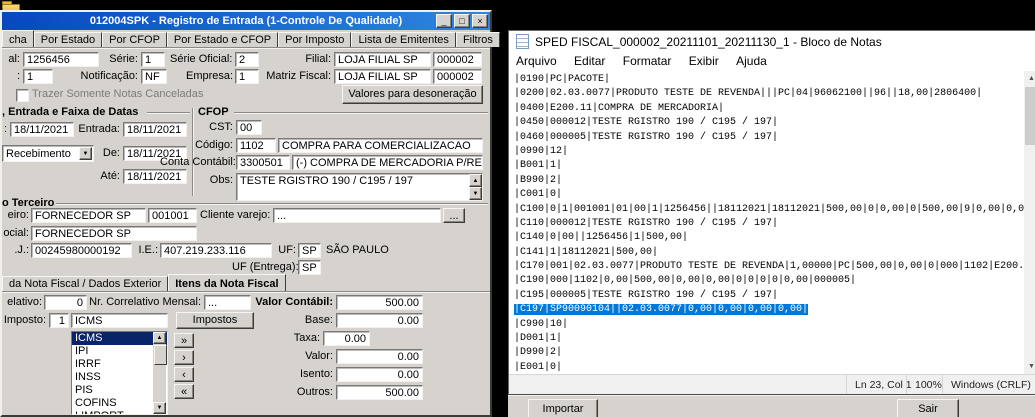  I want to click on menu-formatar: Formatar, so click(647, 61).